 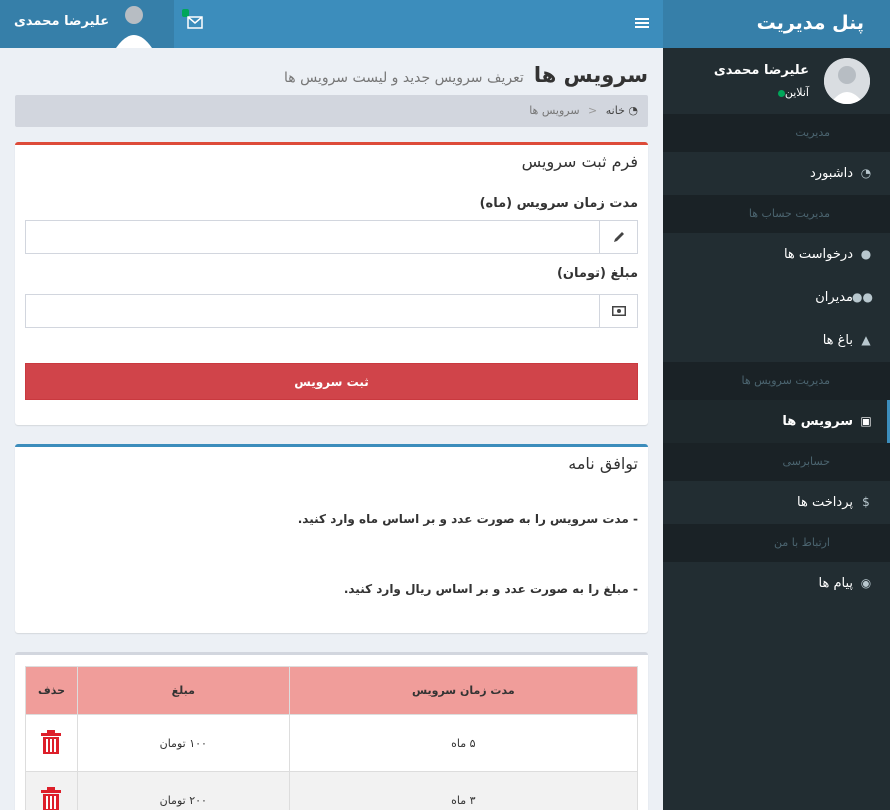 I want to click on sidebar-item-label: داشبورد, so click(x=831, y=173).